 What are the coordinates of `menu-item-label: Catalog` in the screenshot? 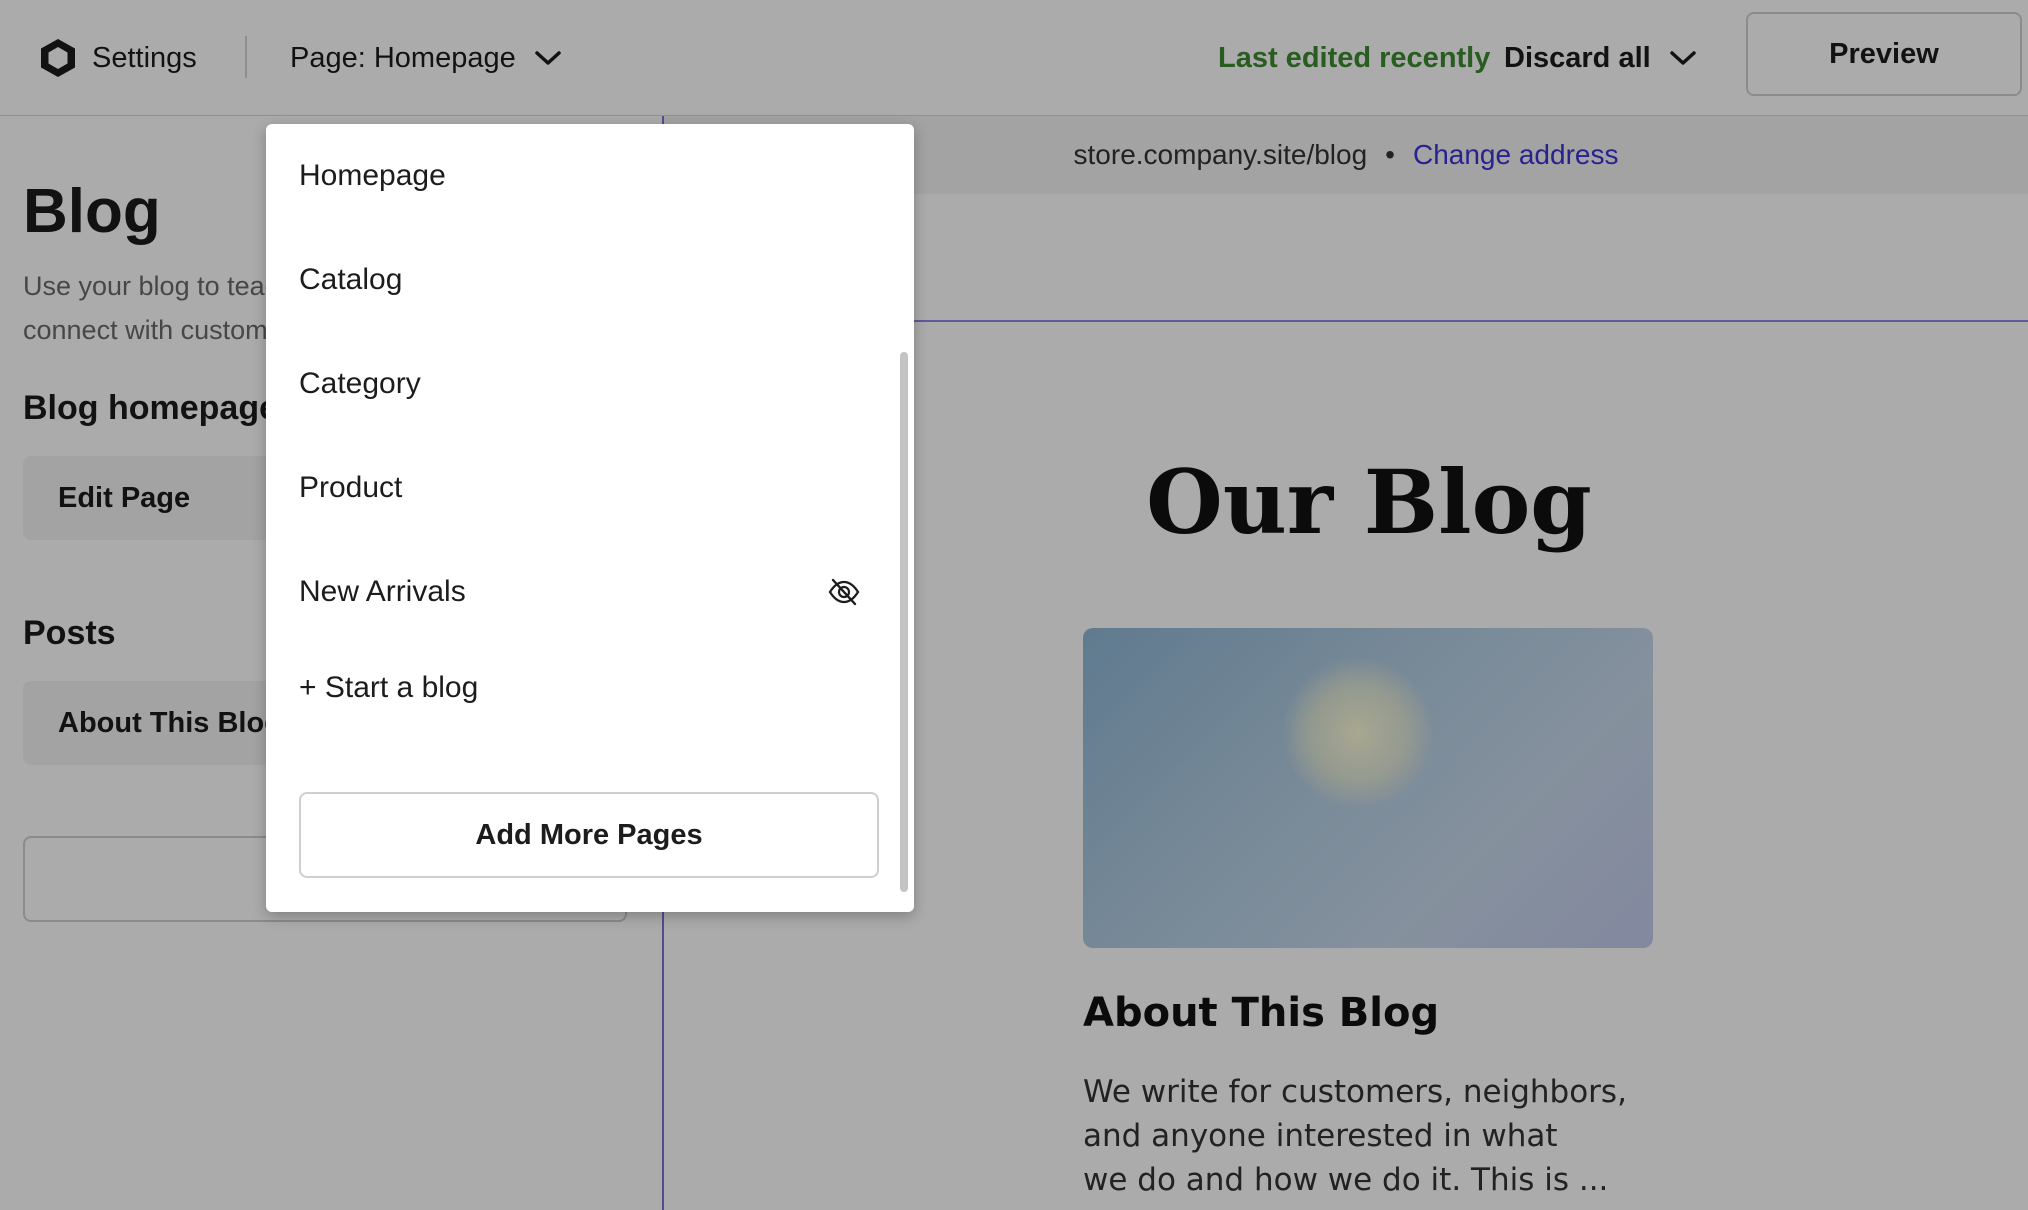 It's located at (351, 279).